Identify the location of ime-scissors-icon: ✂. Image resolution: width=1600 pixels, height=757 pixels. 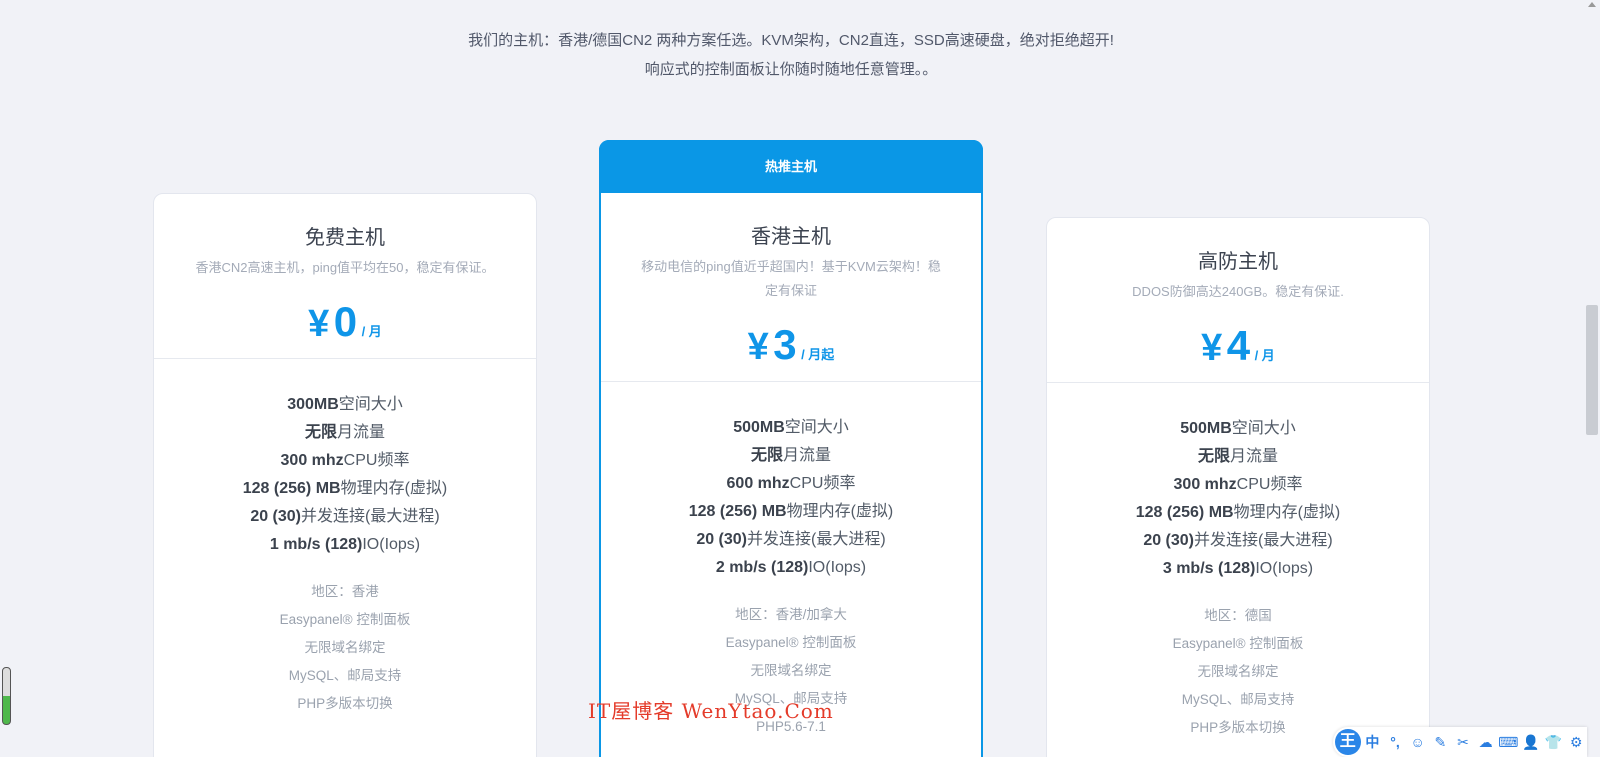
(1463, 742).